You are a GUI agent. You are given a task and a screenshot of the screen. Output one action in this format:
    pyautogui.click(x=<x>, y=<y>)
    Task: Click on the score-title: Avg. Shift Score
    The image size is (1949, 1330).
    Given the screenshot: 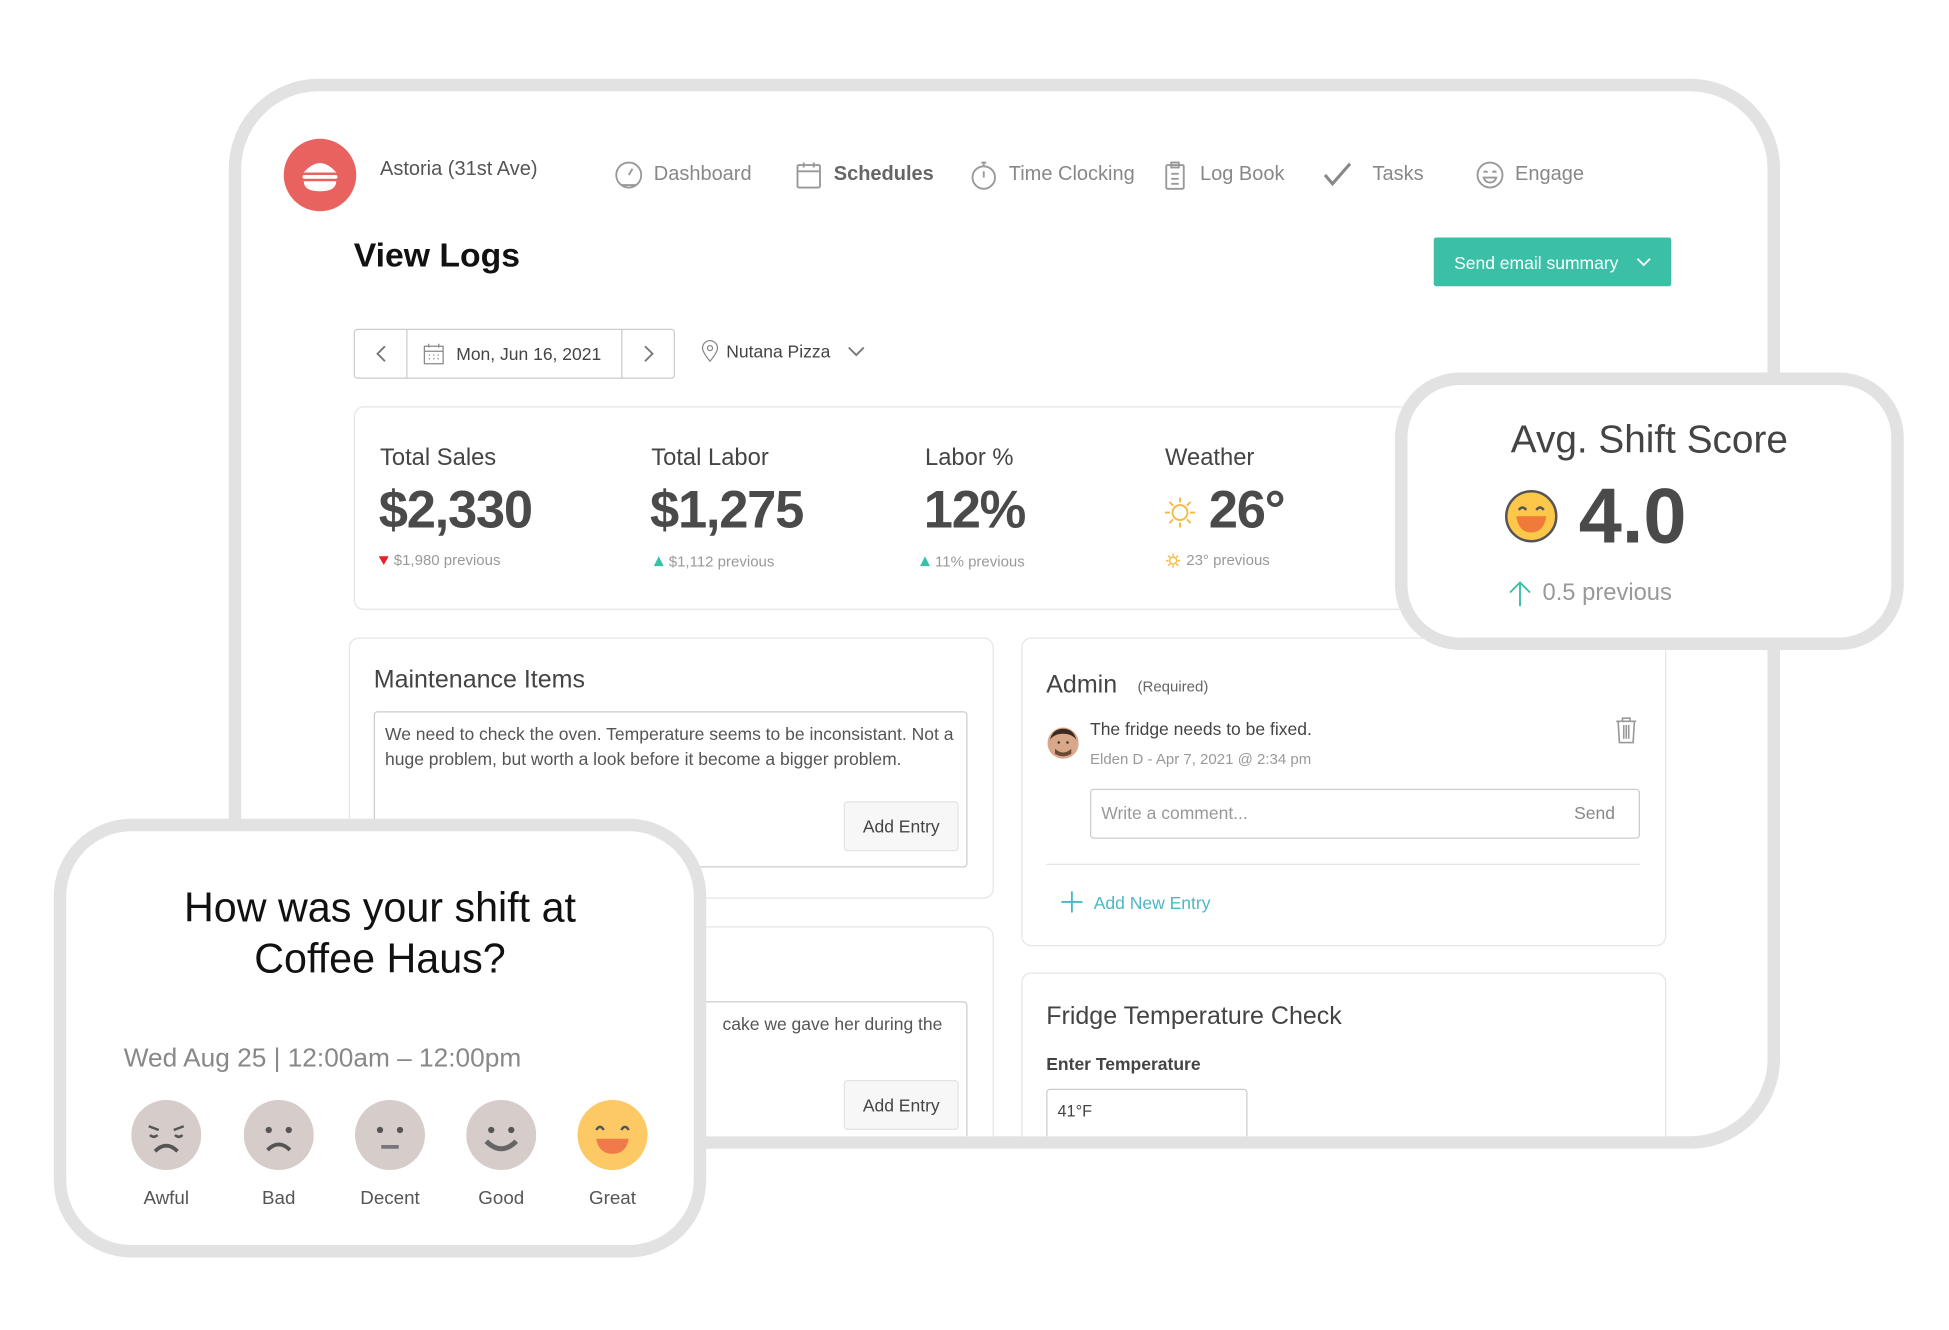 What is the action you would take?
    pyautogui.click(x=1649, y=439)
    